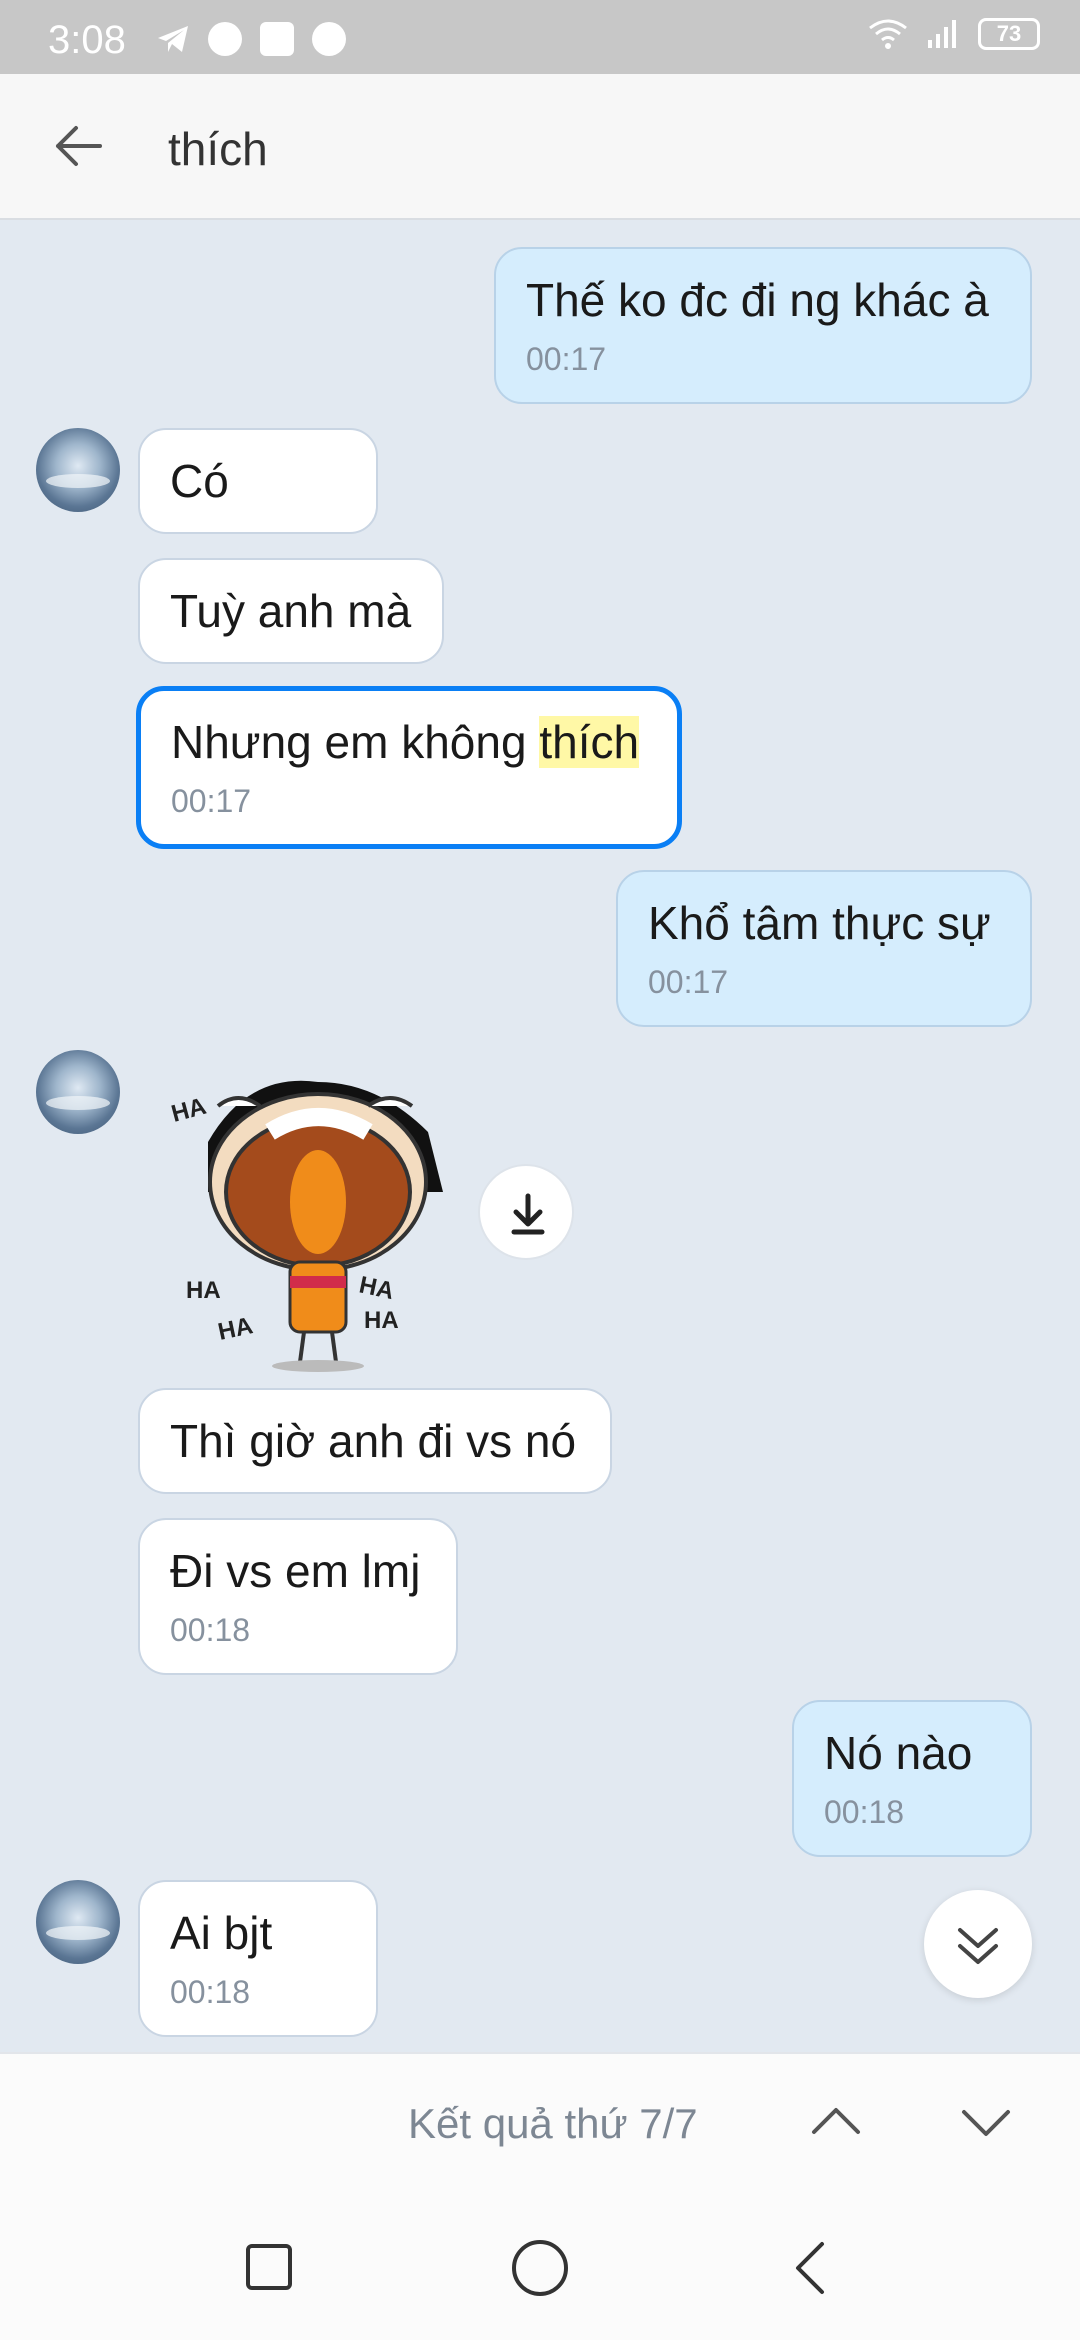  Describe the element at coordinates (258, 481) in the screenshot. I see `incoming-message: Có` at that location.